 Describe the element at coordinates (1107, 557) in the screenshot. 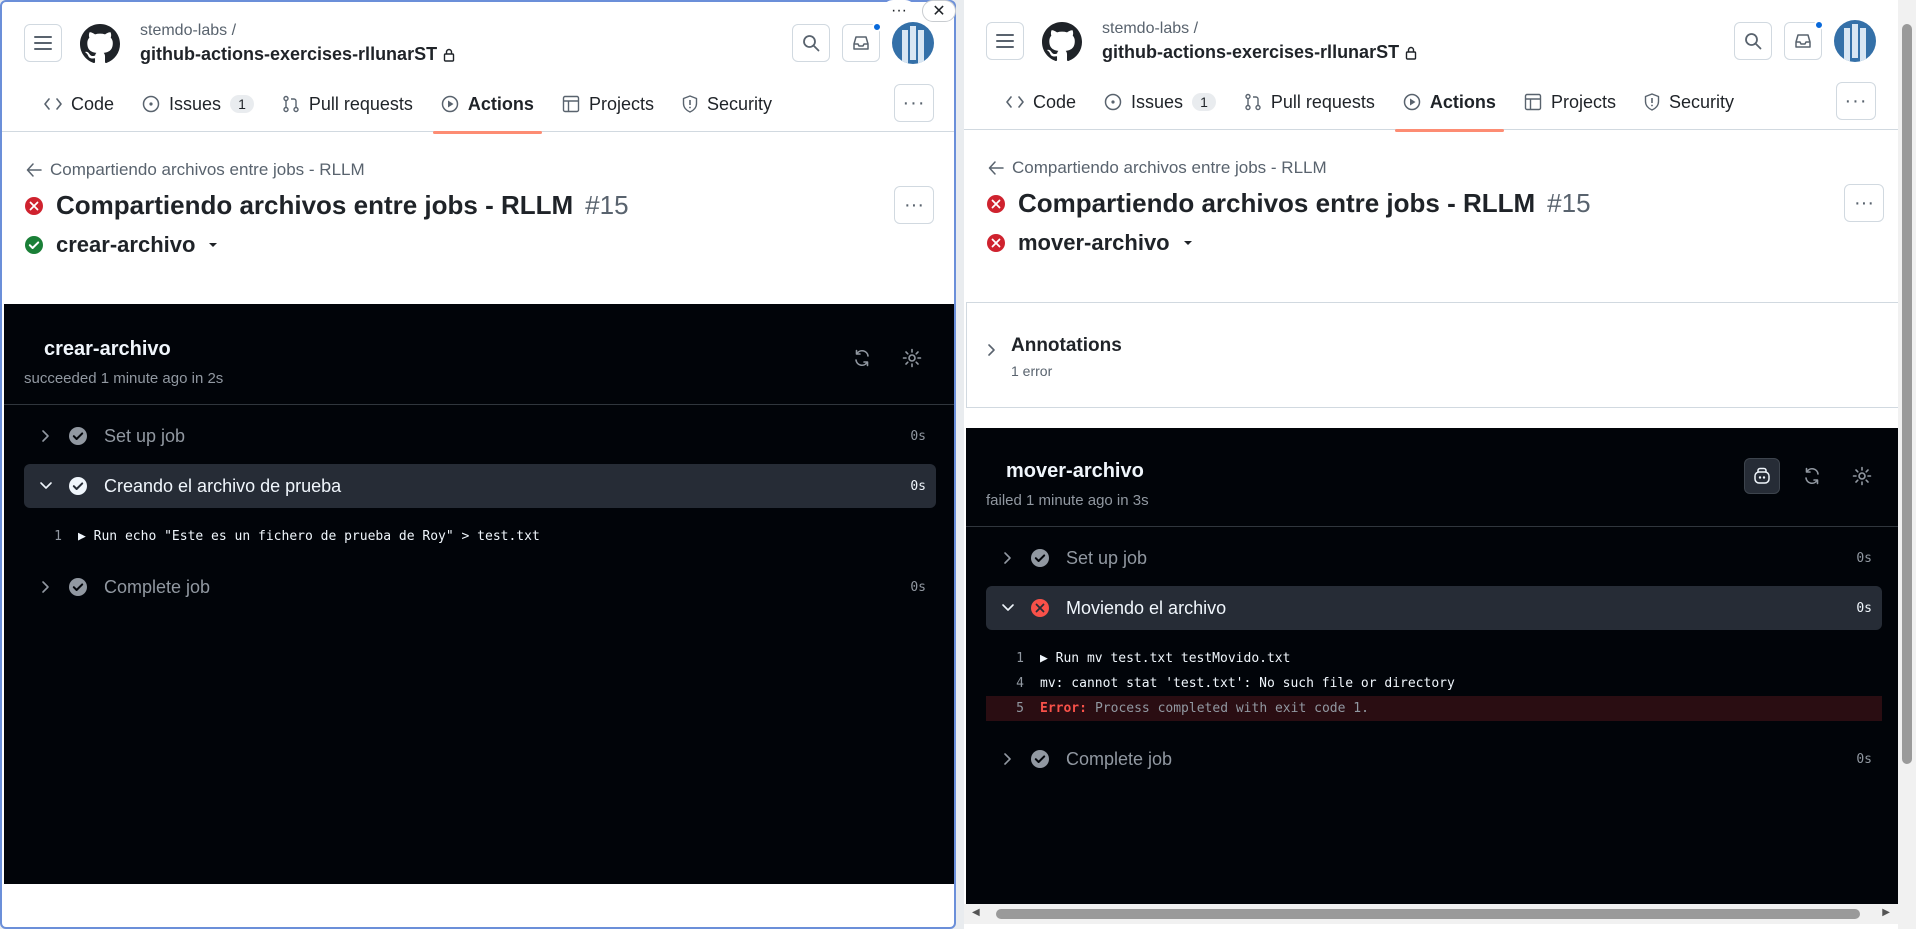

I see `step-name: Set up job` at that location.